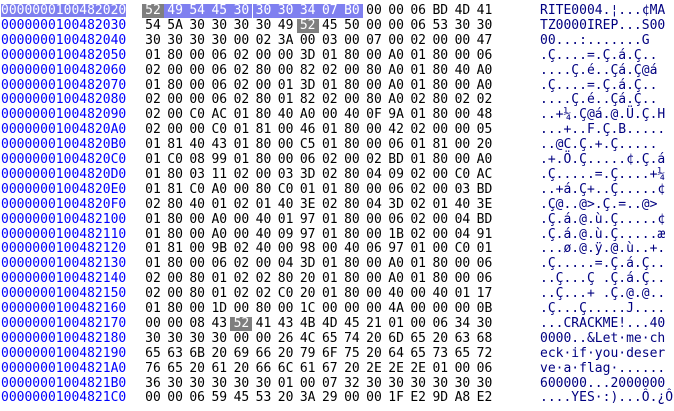 This screenshot has height=411, width=674. Describe the element at coordinates (308, 339) in the screenshot. I see `hex-byte: 4C` at that location.